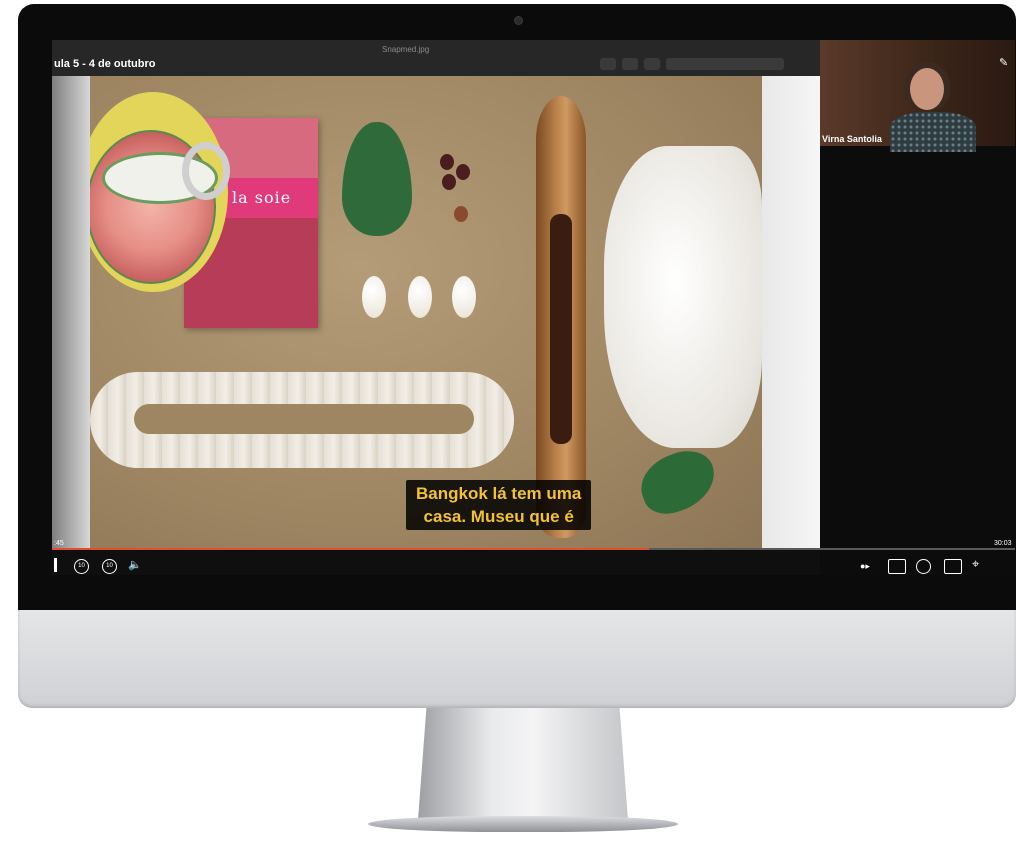 This screenshot has height=844, width=1016. Describe the element at coordinates (917, 307) in the screenshot. I see `participant-panel: Virna Santolia ✎` at that location.